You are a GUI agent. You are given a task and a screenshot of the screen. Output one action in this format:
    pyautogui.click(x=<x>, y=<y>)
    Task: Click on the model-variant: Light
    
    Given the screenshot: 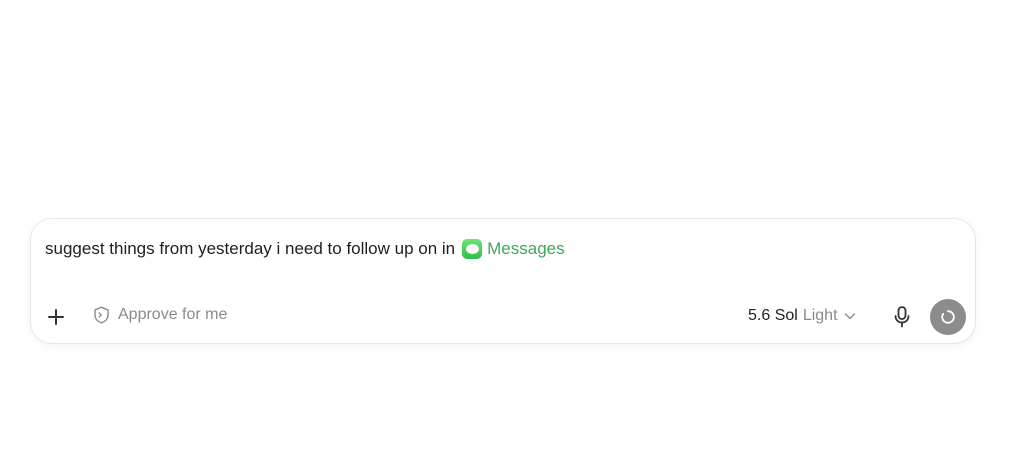 What is the action you would take?
    pyautogui.click(x=820, y=315)
    